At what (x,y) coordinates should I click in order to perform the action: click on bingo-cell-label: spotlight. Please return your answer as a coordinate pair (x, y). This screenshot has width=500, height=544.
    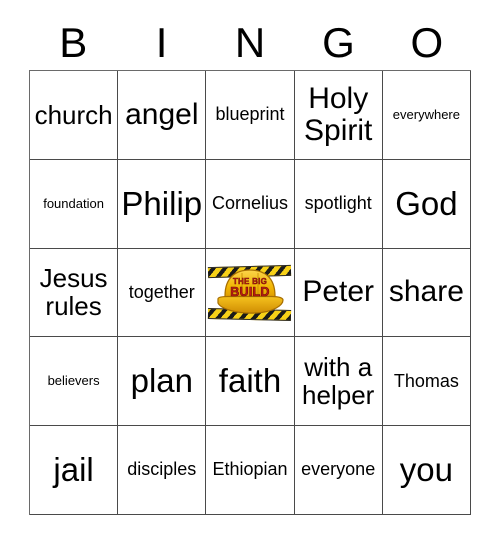
    Looking at the image, I should click on (338, 202).